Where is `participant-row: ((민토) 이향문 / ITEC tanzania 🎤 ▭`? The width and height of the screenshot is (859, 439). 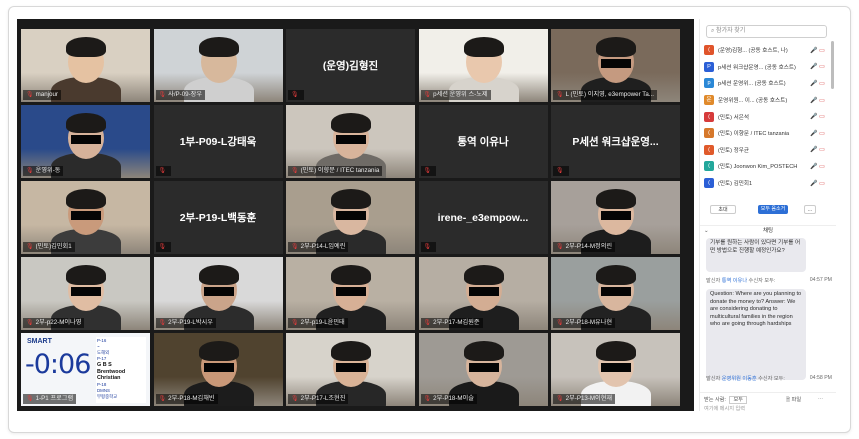 participant-row: ((민토) 이향문 / ITEC tanzania 🎤 ▭ is located at coordinates (765, 133).